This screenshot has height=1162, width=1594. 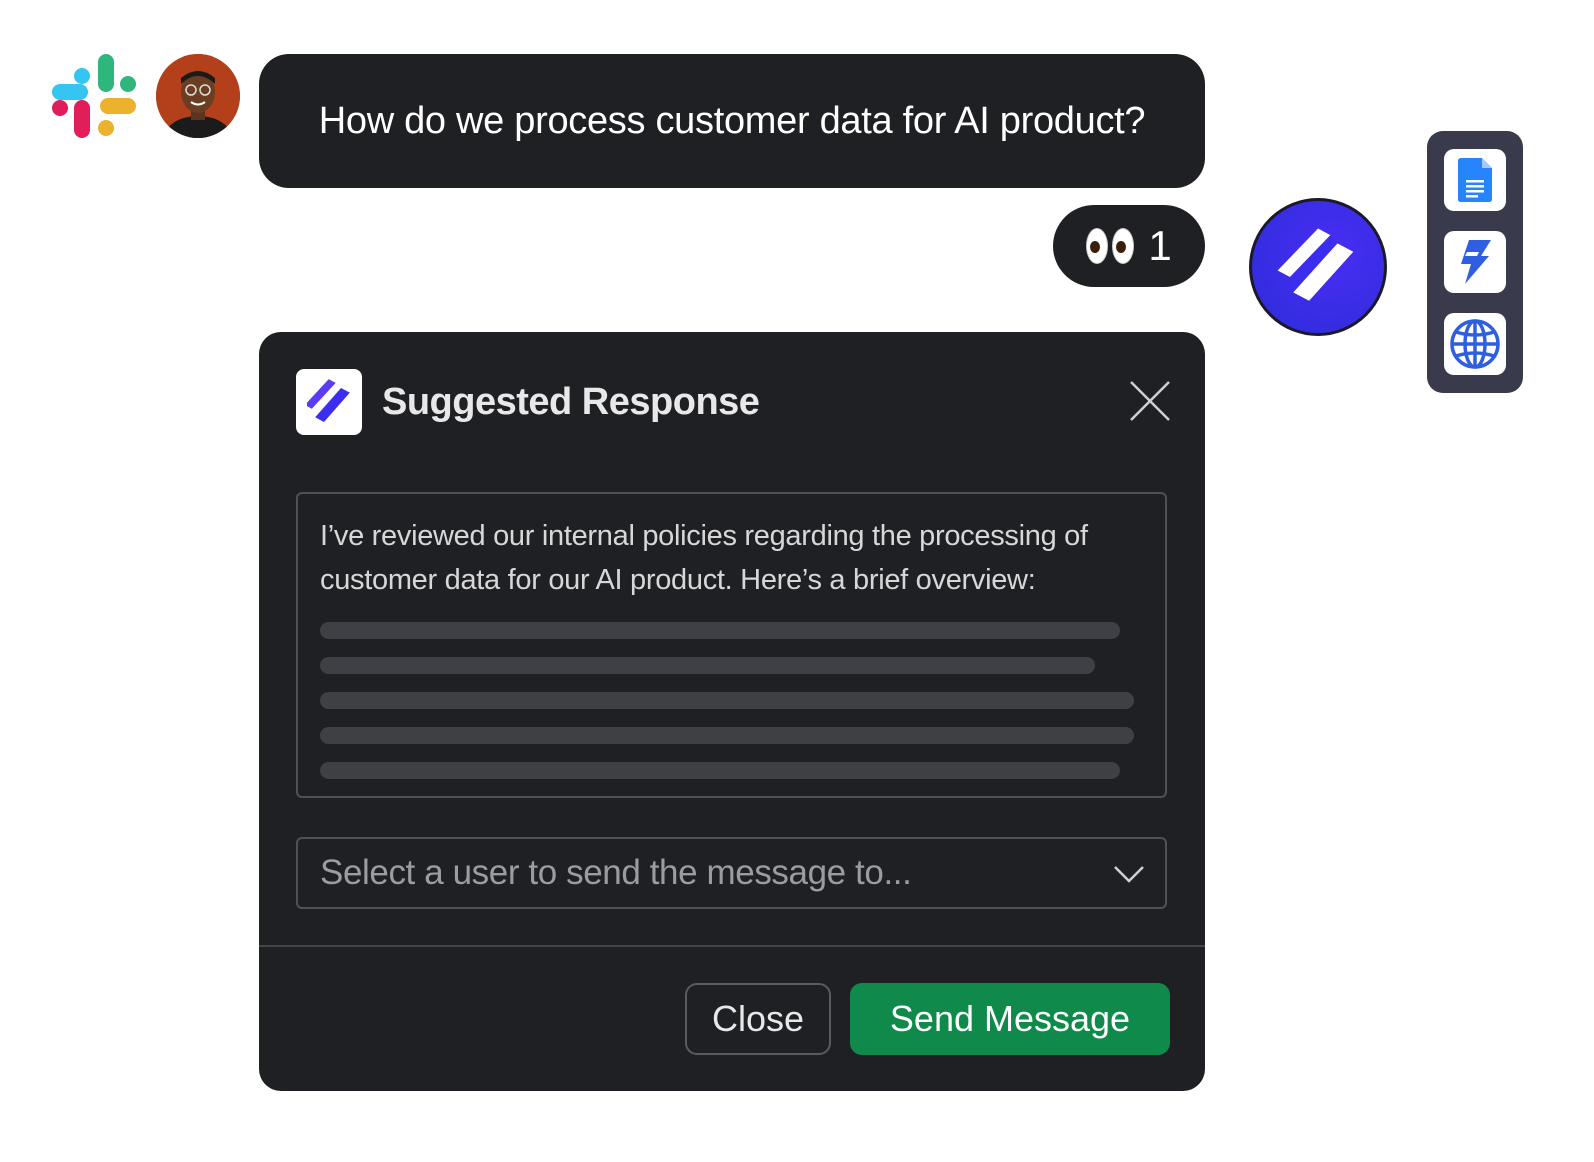 I want to click on send-message-button: Send Message, so click(x=1010, y=1019).